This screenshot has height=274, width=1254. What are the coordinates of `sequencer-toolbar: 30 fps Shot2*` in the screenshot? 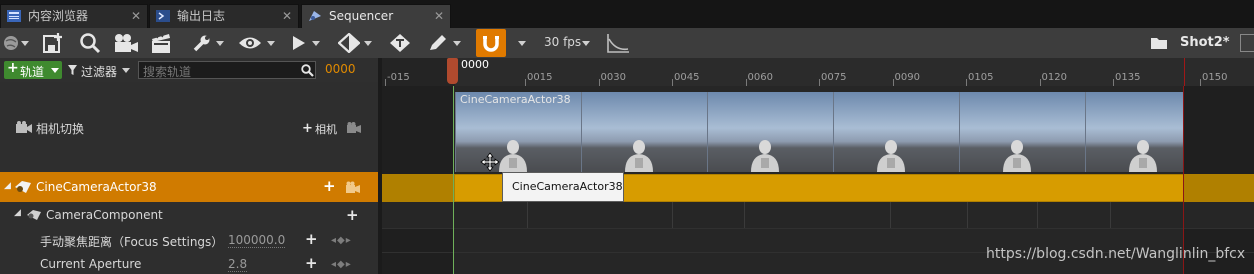 It's located at (627, 43).